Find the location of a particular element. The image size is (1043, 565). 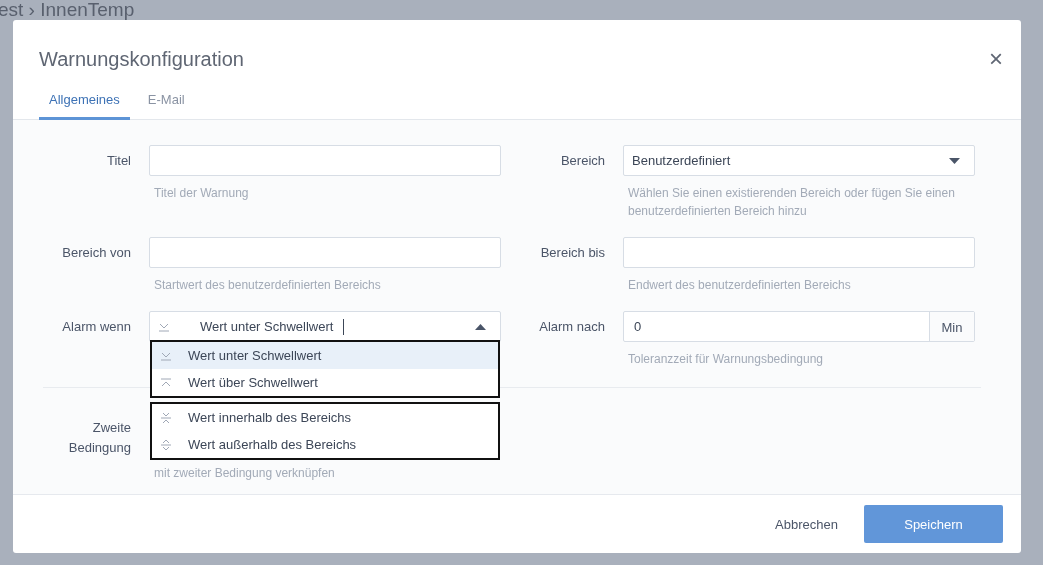

field-label: Bereich bis is located at coordinates (572, 252).